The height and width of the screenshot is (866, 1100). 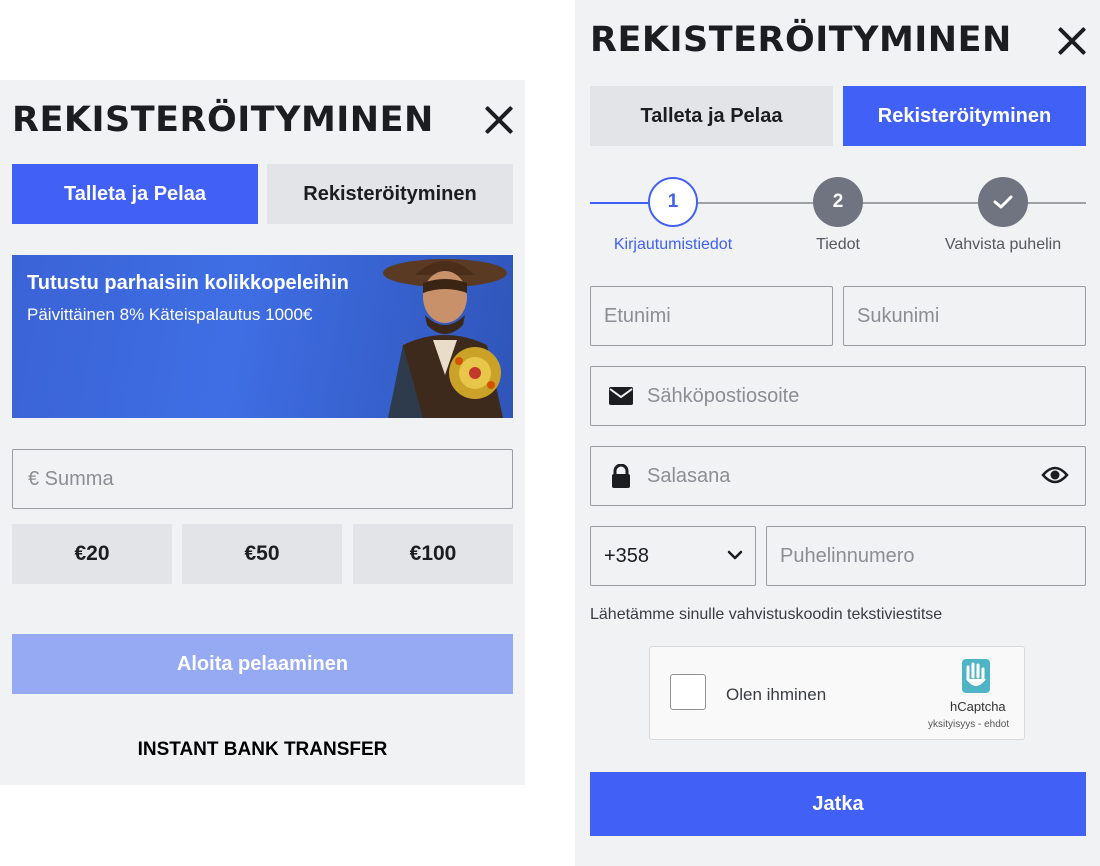 What do you see at coordinates (673, 556) in the screenshot?
I see `country-code-select: +358` at bounding box center [673, 556].